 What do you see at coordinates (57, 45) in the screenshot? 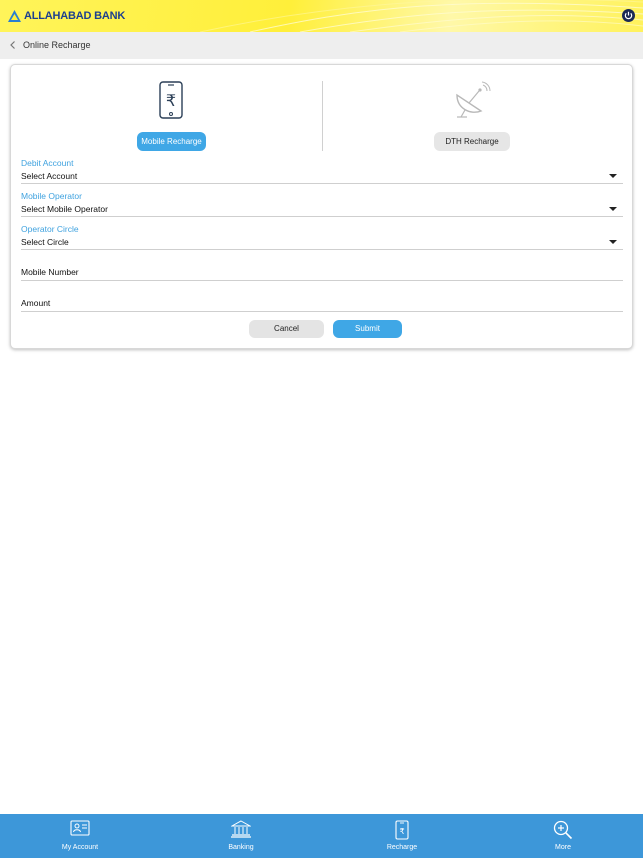
I see `page-title: Online Recharge` at bounding box center [57, 45].